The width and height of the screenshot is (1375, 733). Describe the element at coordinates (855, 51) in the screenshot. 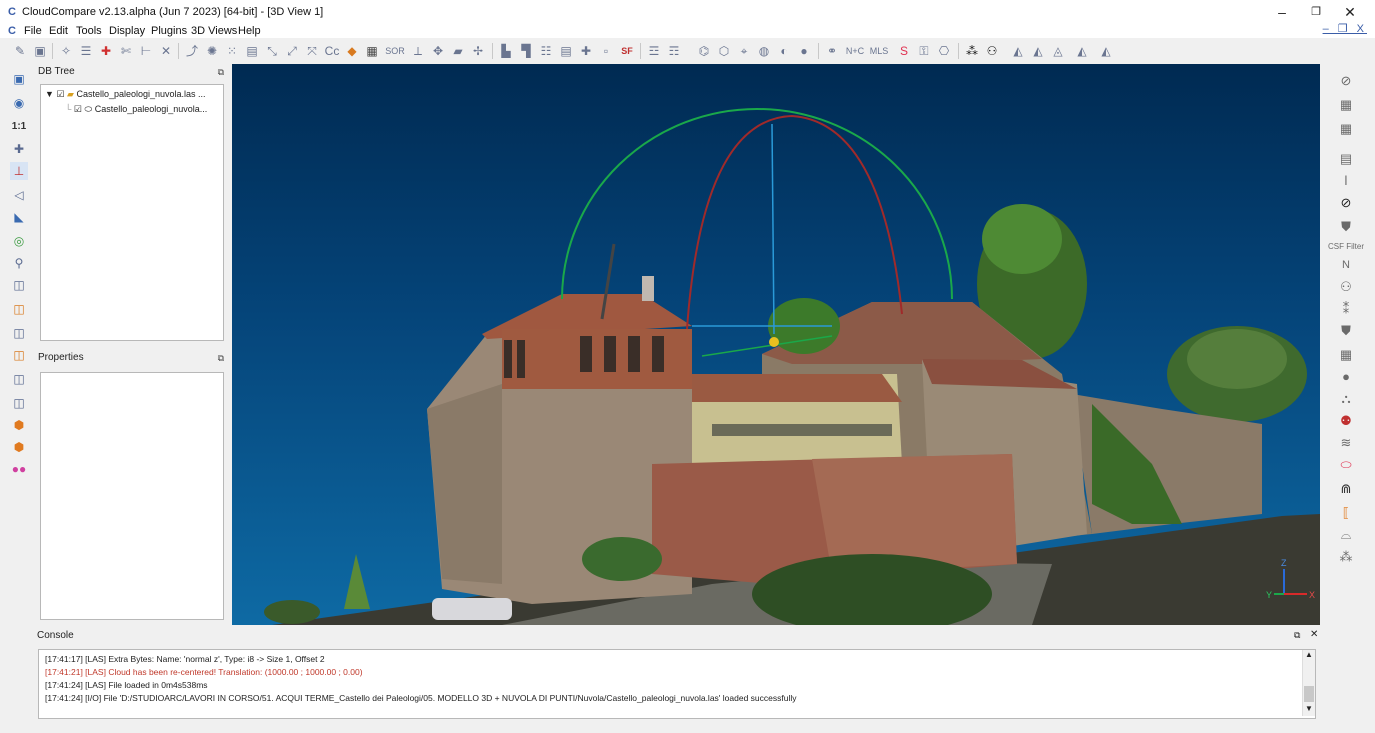

I see `n-plus-c-button: N+C` at that location.